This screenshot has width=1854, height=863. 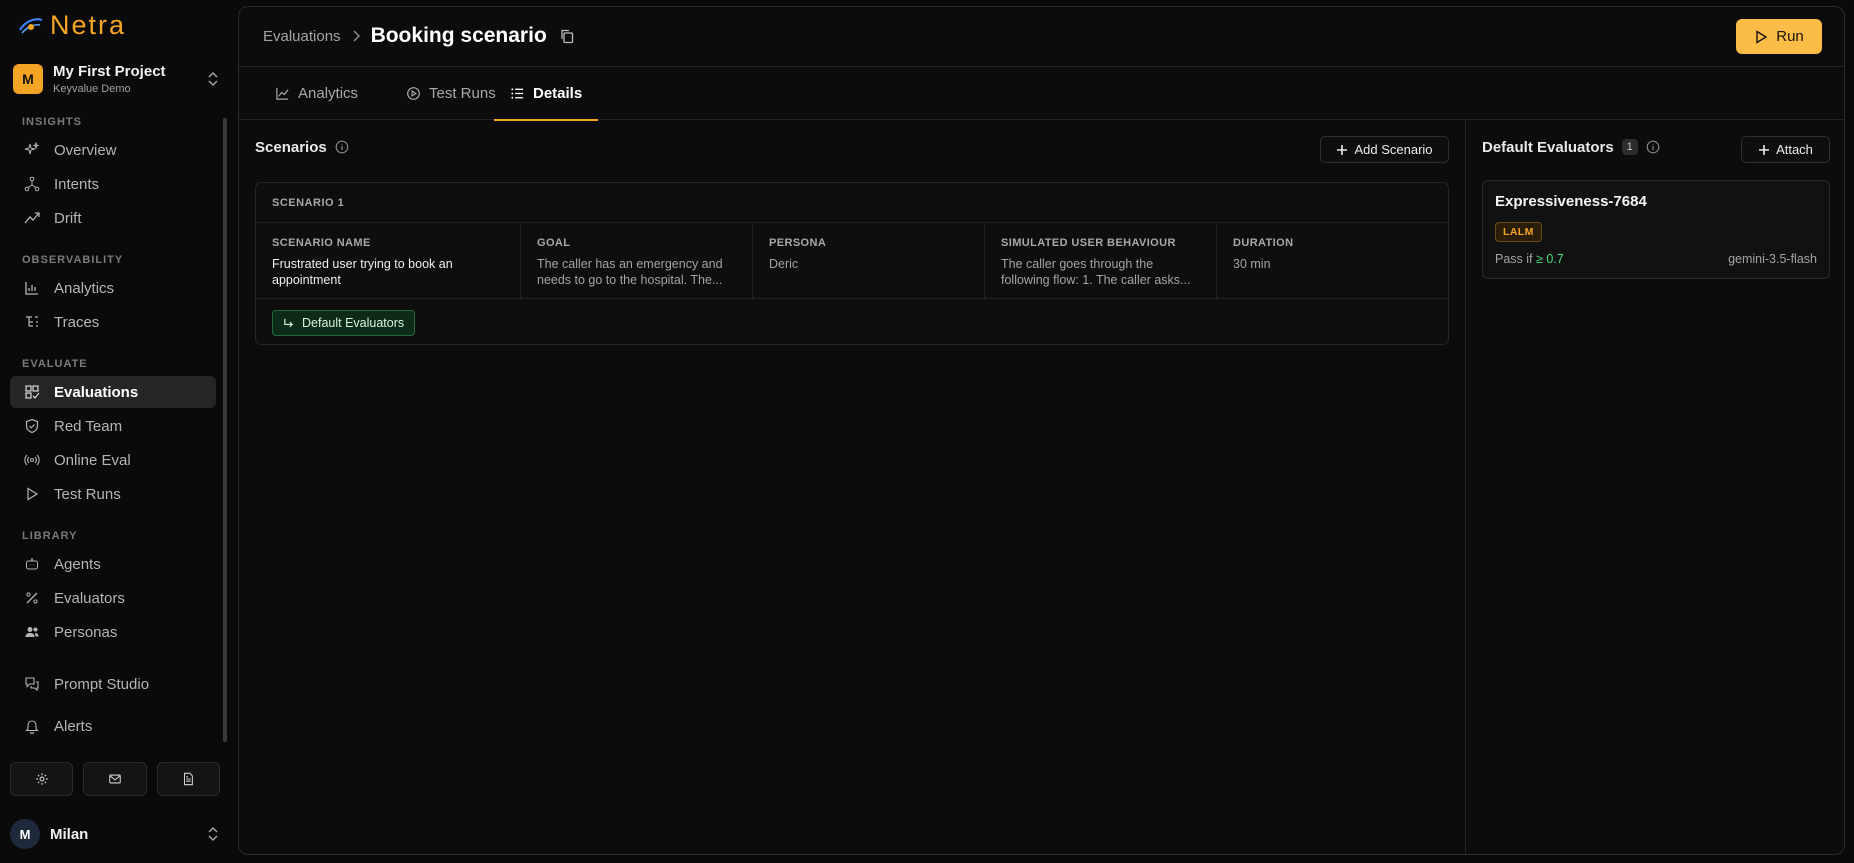 What do you see at coordinates (92, 89) in the screenshot?
I see `project-subtitle: Keyvalue Demo` at bounding box center [92, 89].